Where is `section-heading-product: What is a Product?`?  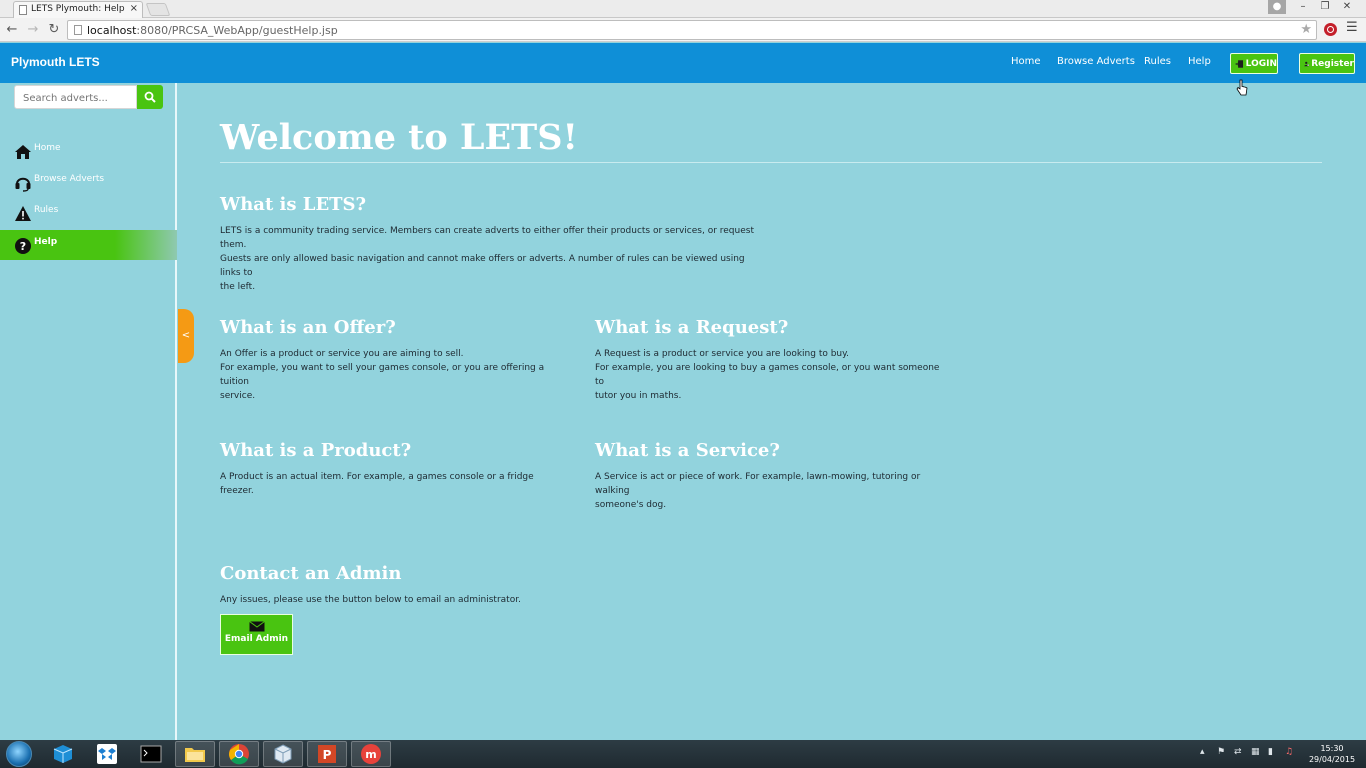
section-heading-product: What is a Product? is located at coordinates (316, 450).